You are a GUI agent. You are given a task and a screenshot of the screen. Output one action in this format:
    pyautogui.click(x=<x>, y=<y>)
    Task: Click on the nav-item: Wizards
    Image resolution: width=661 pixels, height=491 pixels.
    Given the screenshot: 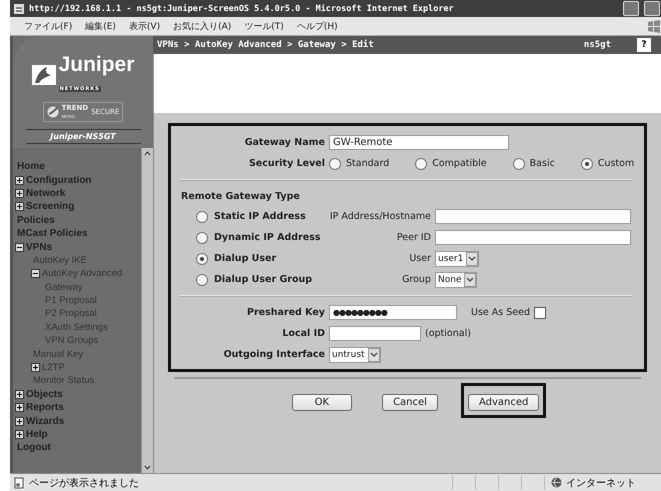 What is the action you would take?
    pyautogui.click(x=45, y=421)
    